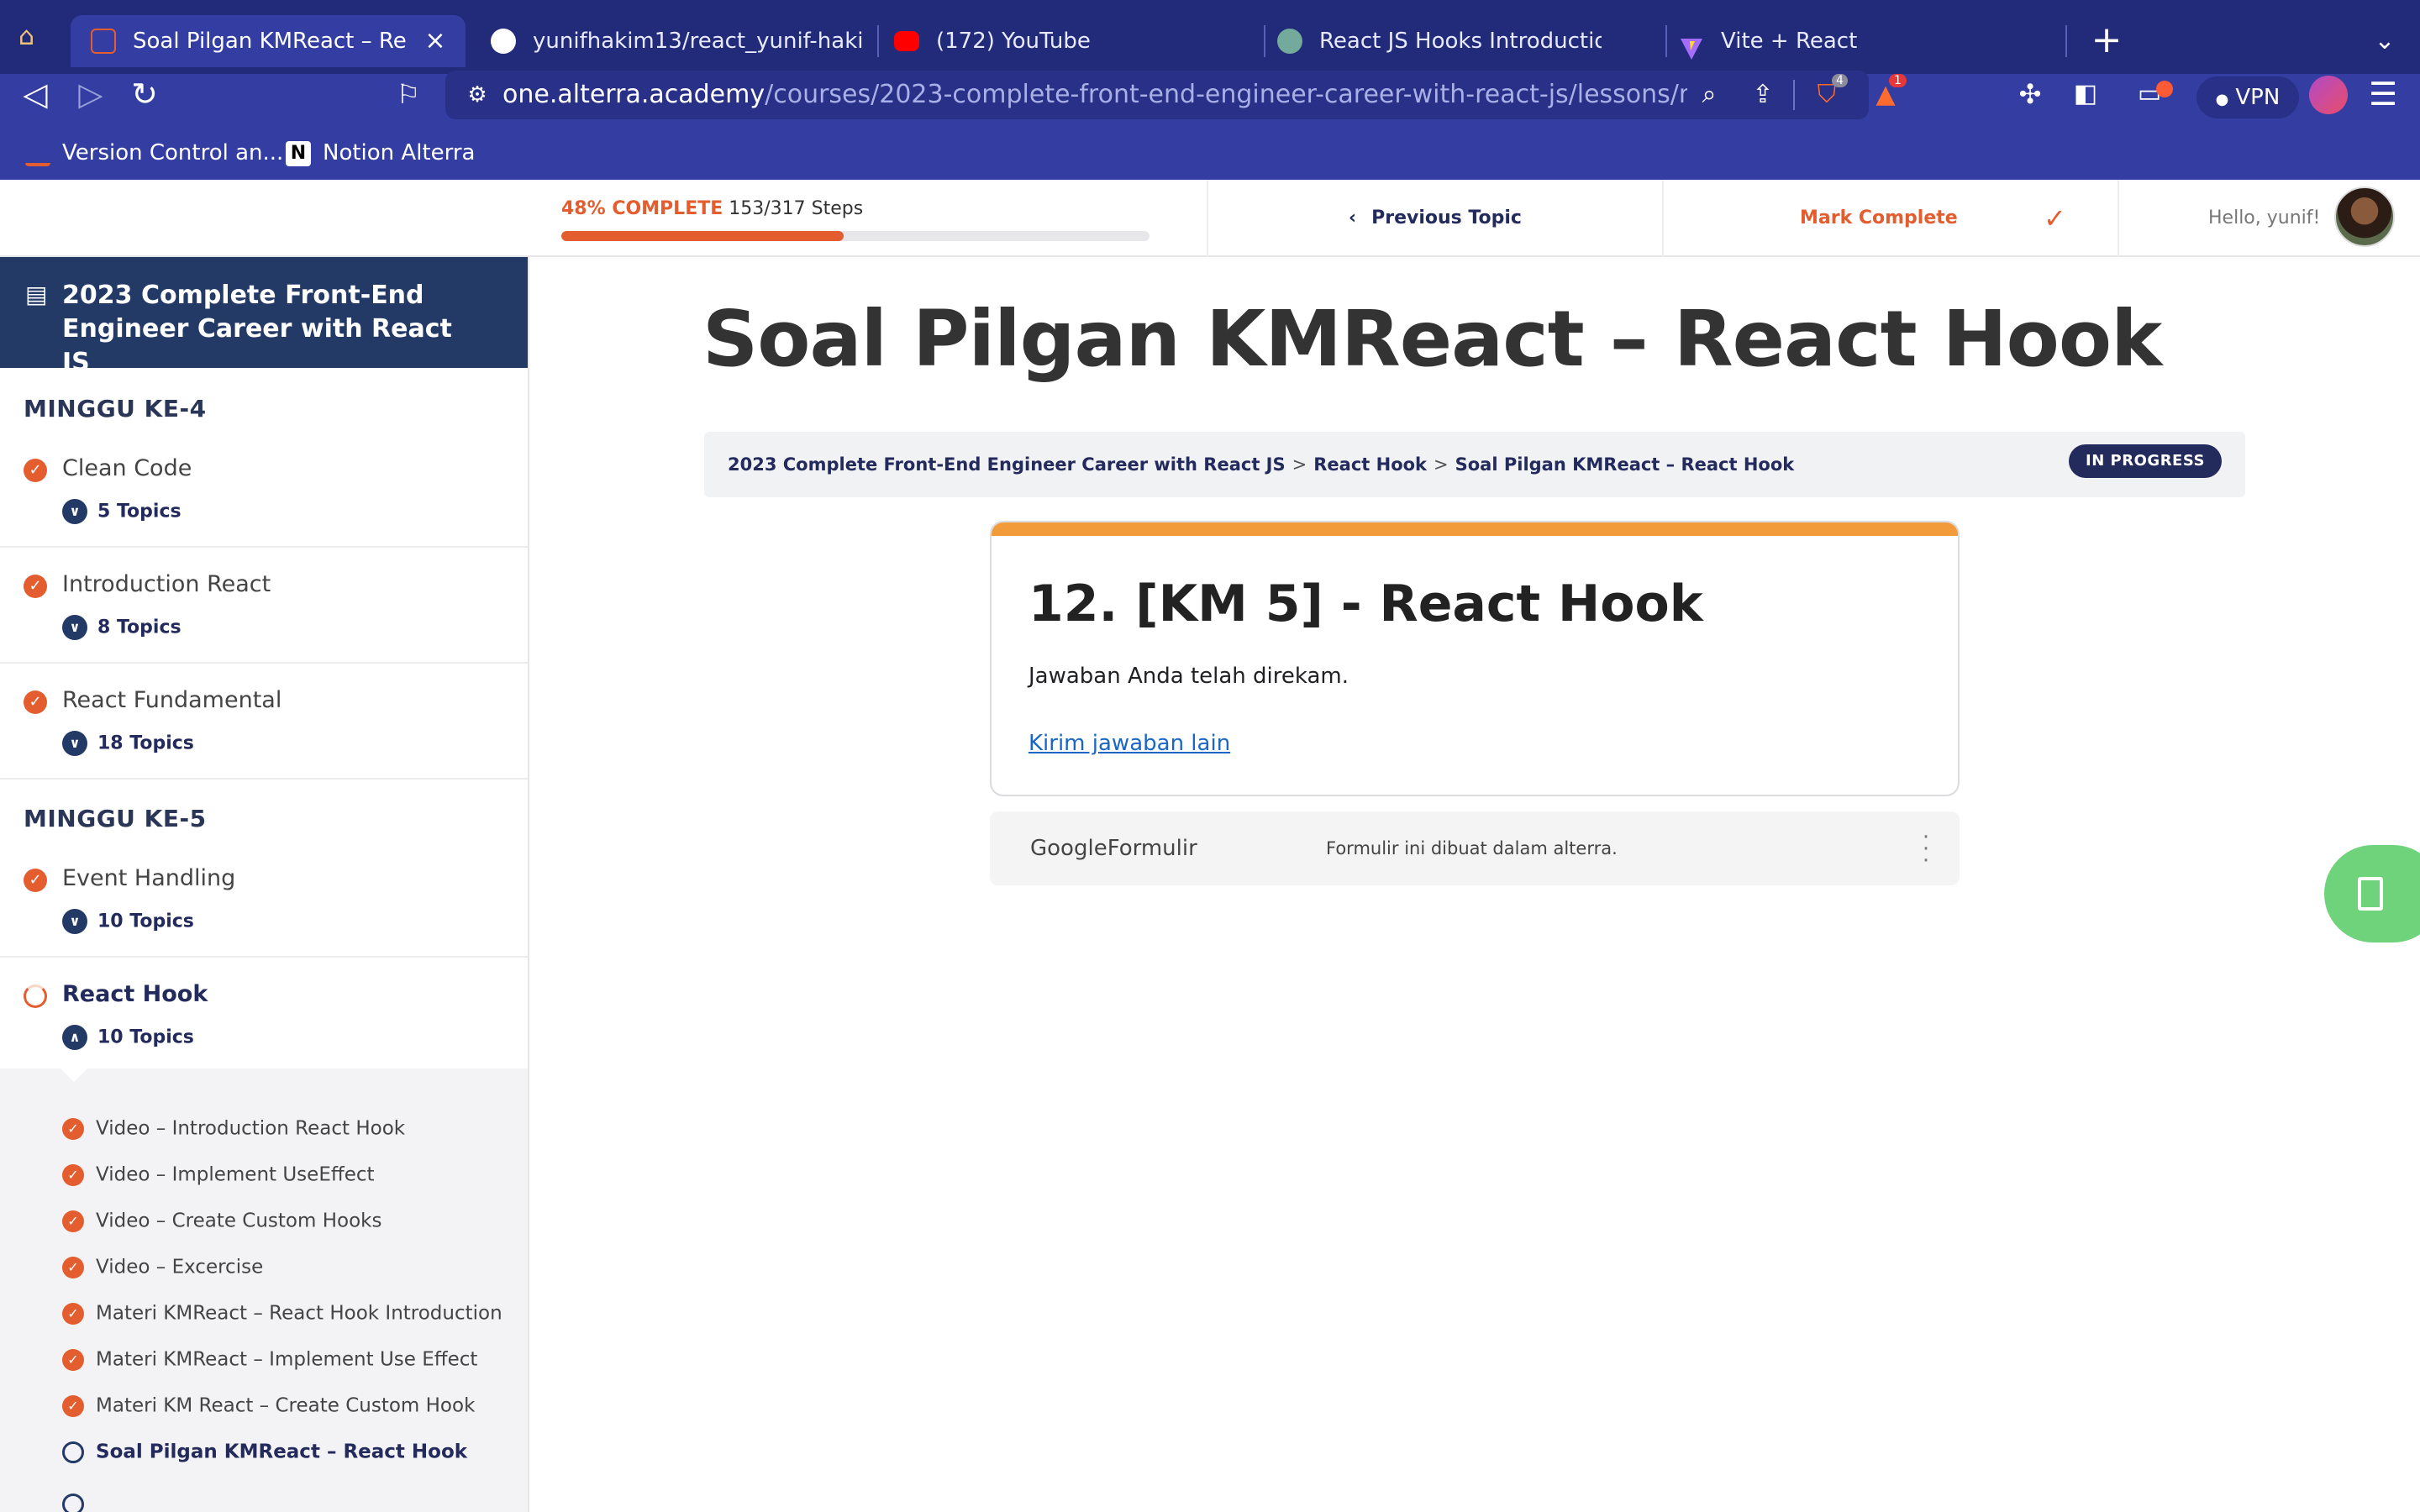 The height and width of the screenshot is (1512, 2420). What do you see at coordinates (264, 606) in the screenshot?
I see `lesson-introduction-react: ✓ Introduction React ∨ 8 Topics` at bounding box center [264, 606].